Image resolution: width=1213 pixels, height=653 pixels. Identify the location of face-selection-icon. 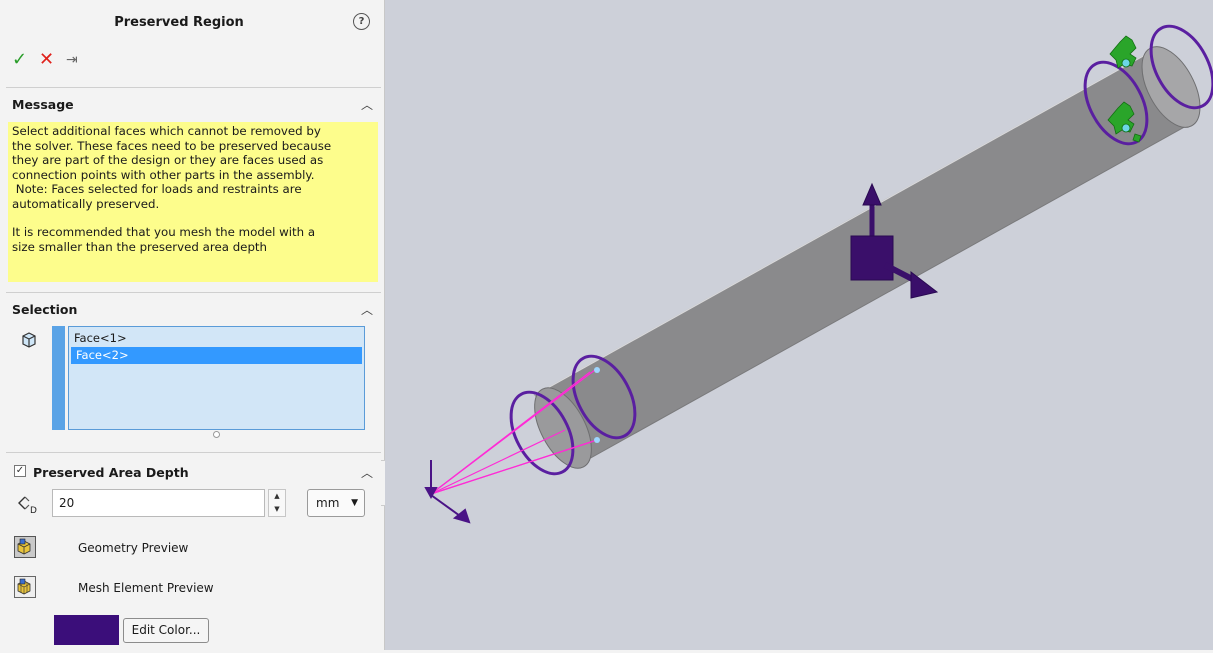
(29, 341).